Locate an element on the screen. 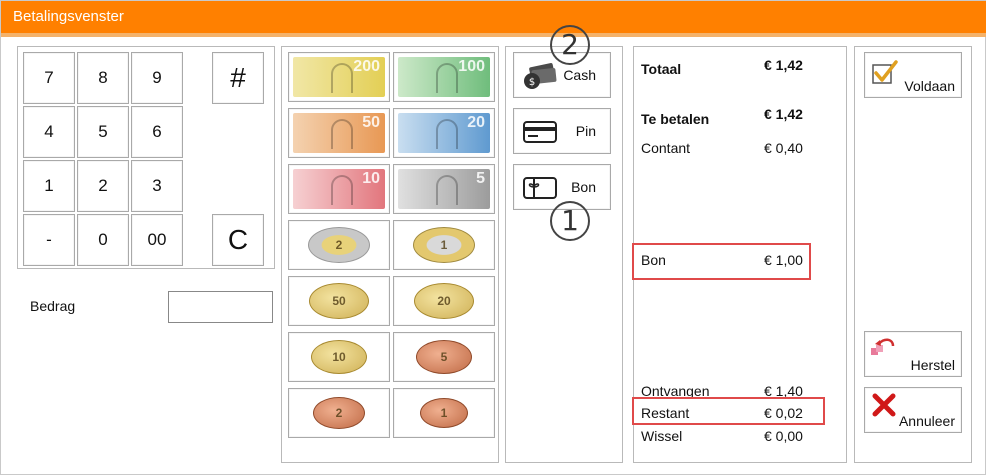  bill-200-icon: 200 is located at coordinates (339, 77).